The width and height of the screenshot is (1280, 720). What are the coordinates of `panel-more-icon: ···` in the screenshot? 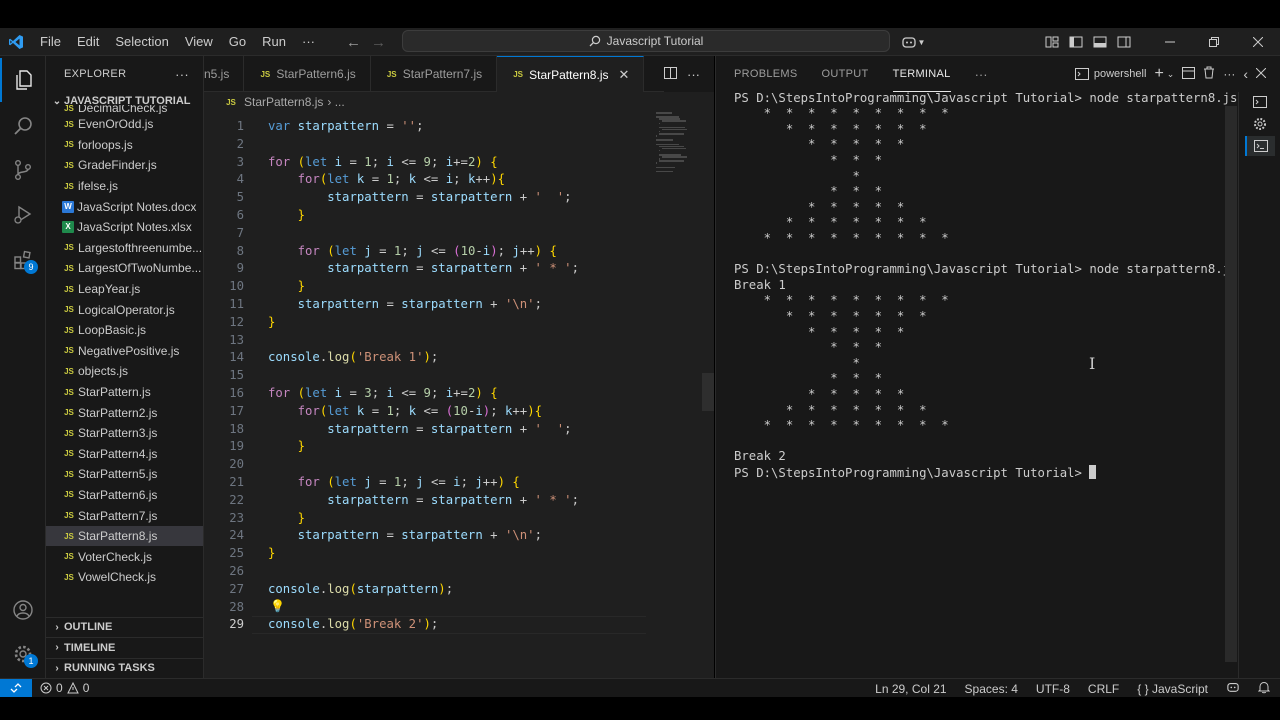 It's located at (981, 74).